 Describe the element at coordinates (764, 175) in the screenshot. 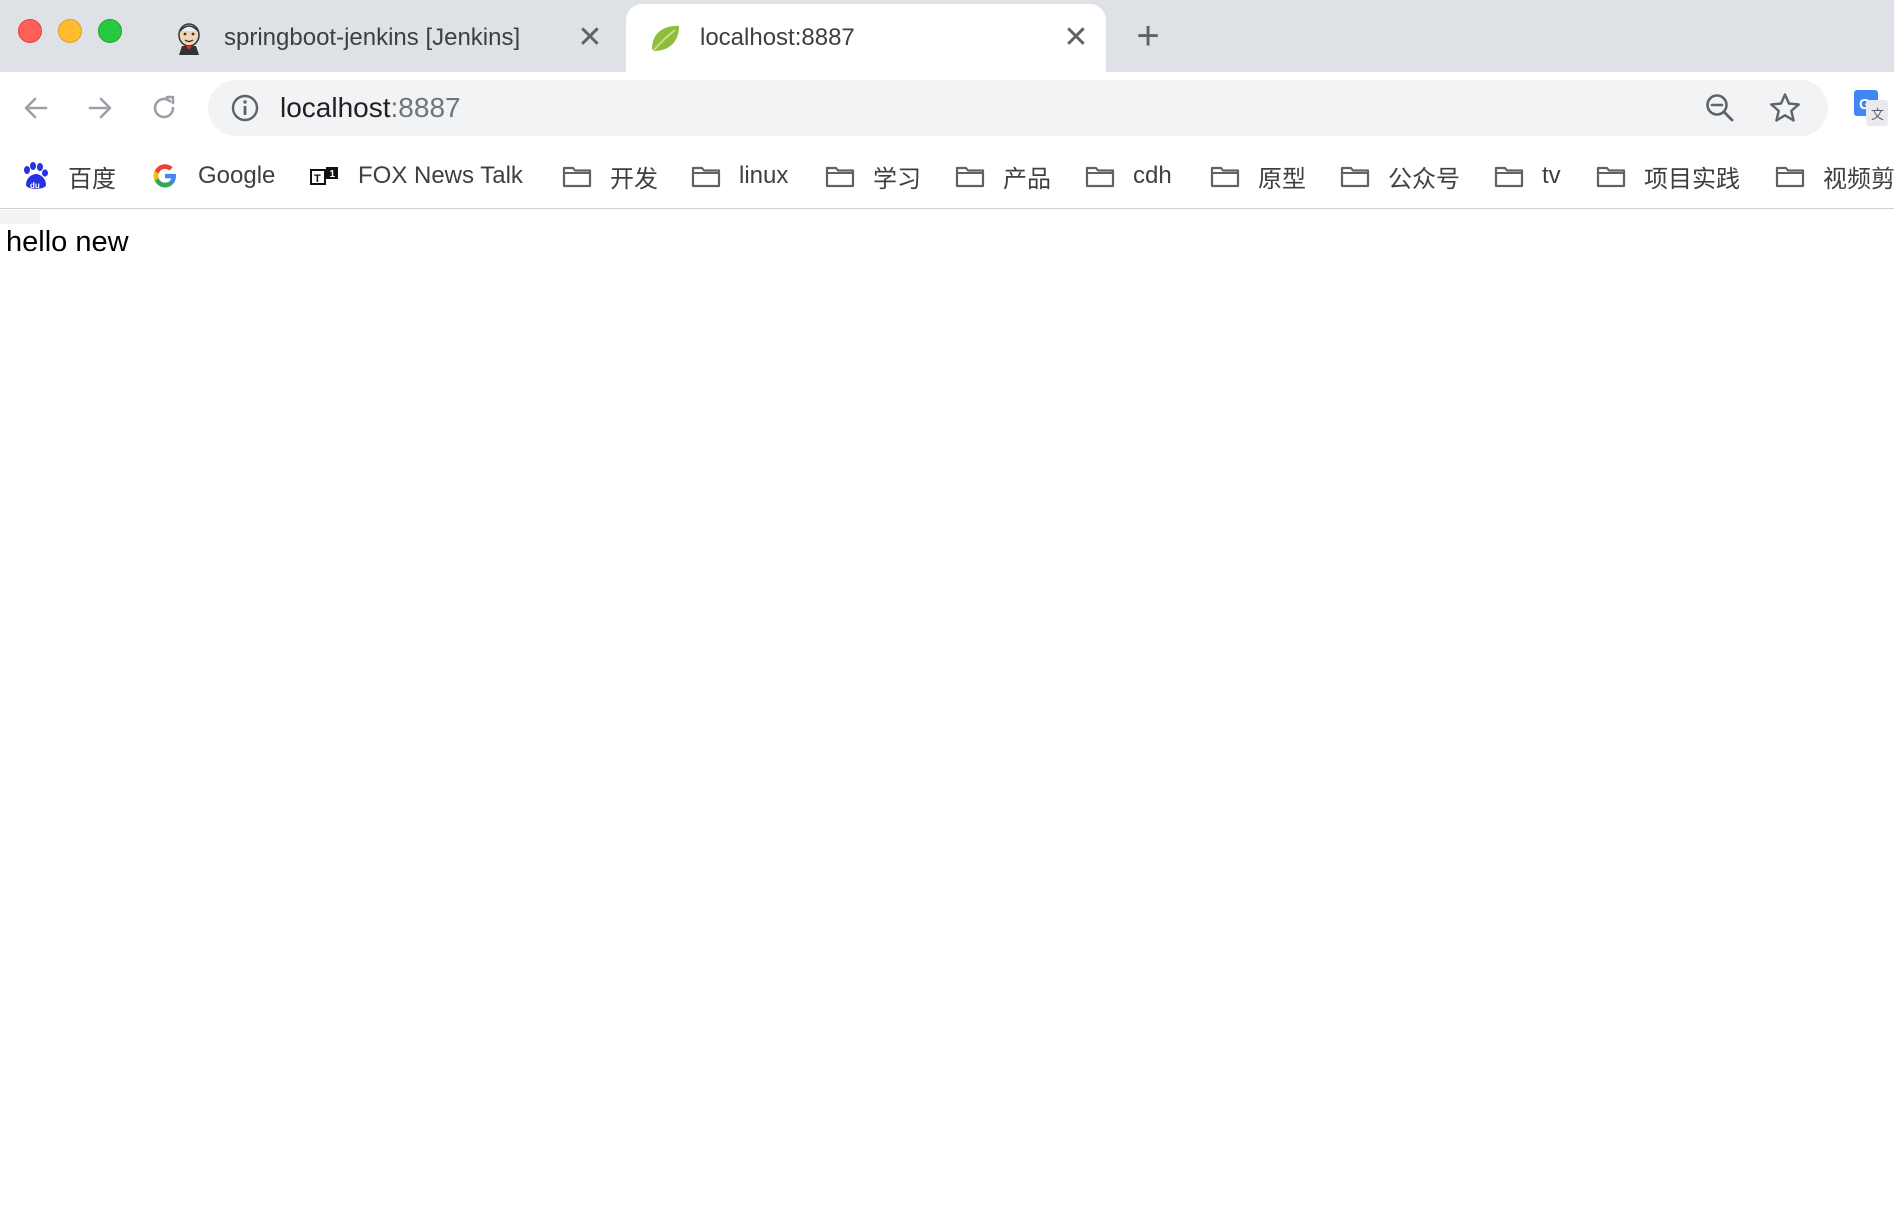

I see `bookmark-label: linux` at that location.